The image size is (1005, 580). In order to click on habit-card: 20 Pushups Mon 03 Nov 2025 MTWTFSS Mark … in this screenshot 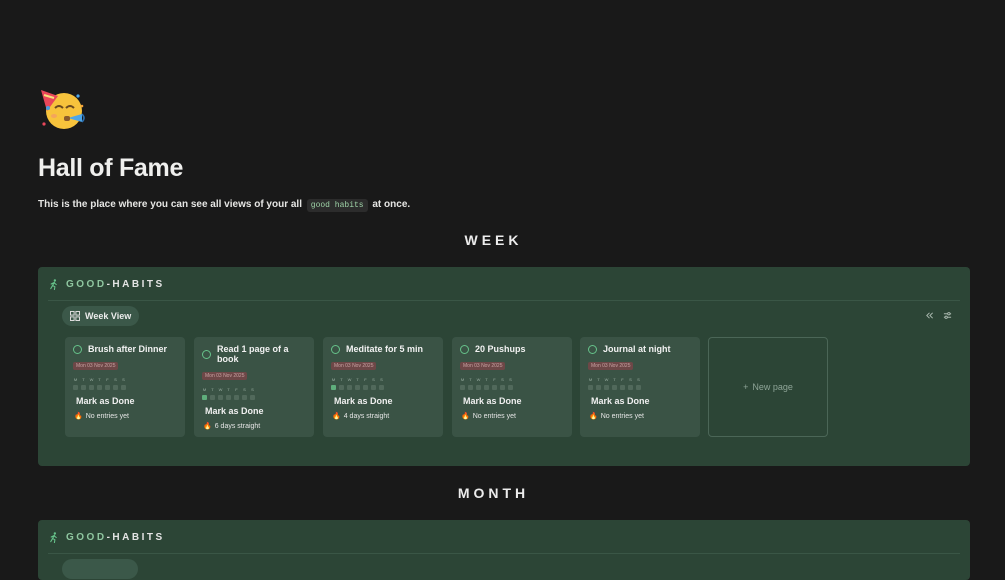, I will do `click(512, 387)`.